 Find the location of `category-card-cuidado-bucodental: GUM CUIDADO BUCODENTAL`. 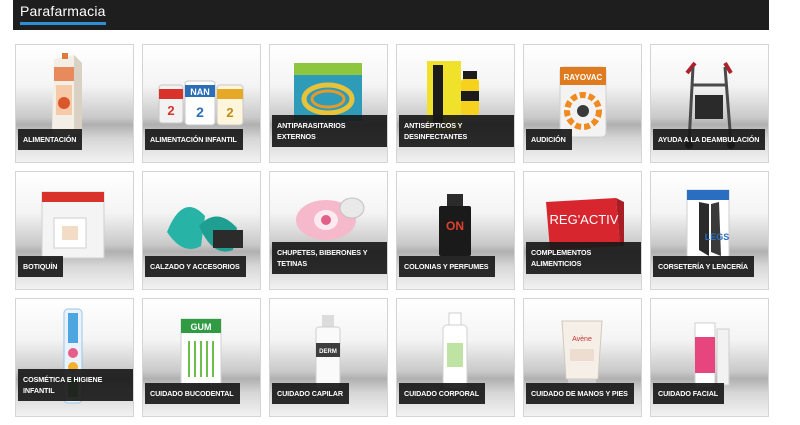

category-card-cuidado-bucodental: GUM CUIDADO BUCODENTAL is located at coordinates (201, 357).